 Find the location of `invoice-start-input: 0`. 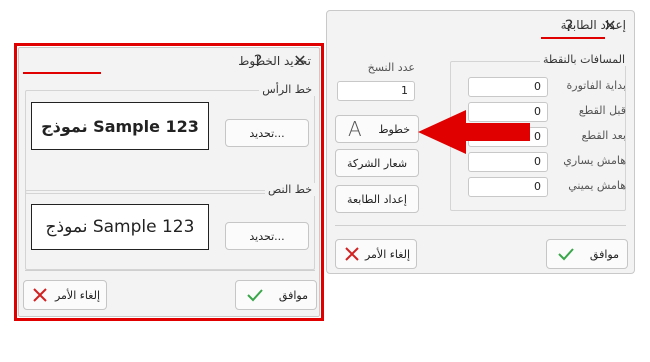

invoice-start-input: 0 is located at coordinates (508, 87).